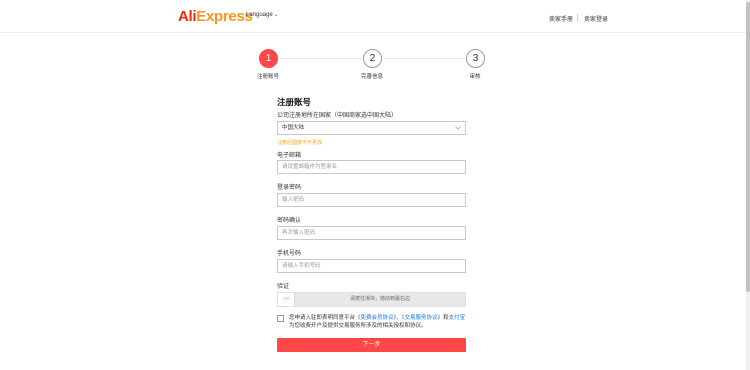 The height and width of the screenshot is (370, 750). I want to click on seller-login-link: 卖家登录, so click(596, 18).